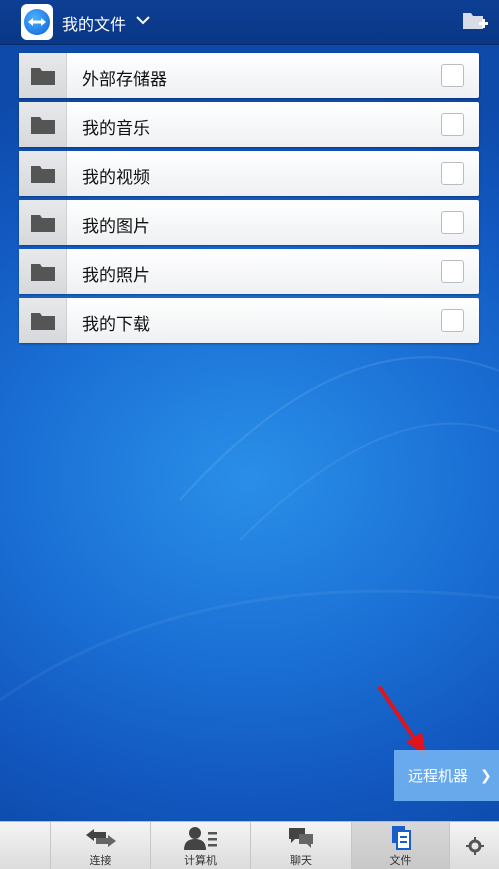  I want to click on folder-row: 我的图片, so click(249, 222).